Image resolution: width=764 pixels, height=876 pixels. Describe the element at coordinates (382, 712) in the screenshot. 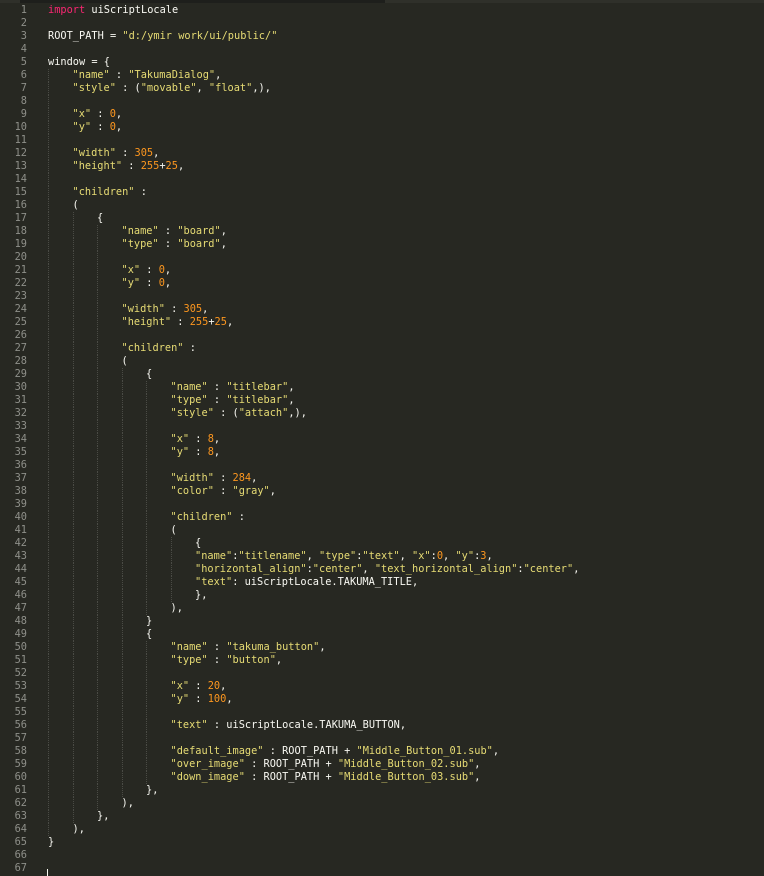

I see `code-line: 55` at that location.